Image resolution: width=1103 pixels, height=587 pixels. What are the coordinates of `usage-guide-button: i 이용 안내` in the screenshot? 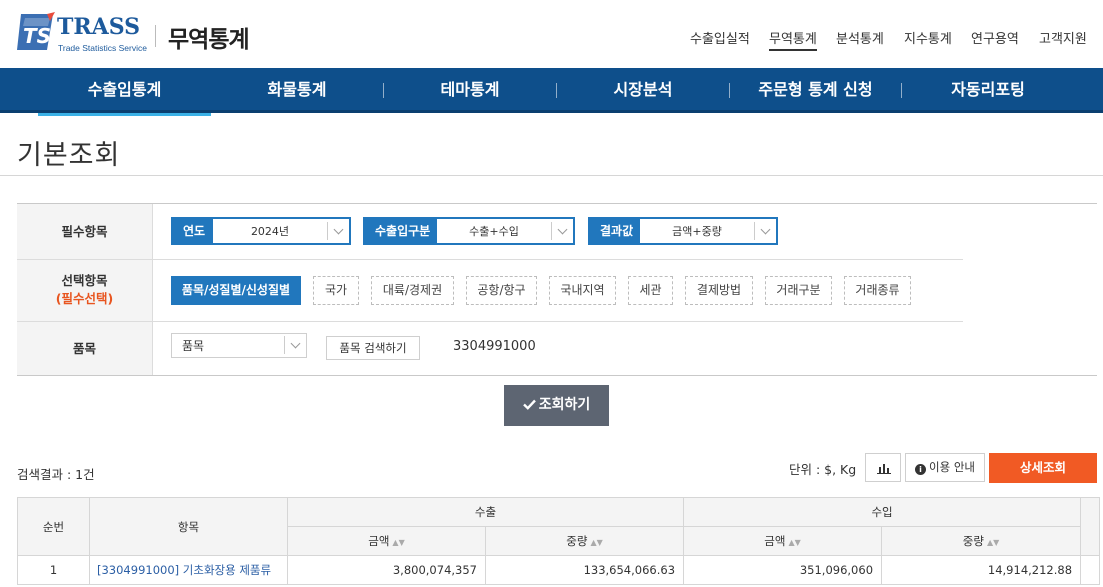 It's located at (945, 467).